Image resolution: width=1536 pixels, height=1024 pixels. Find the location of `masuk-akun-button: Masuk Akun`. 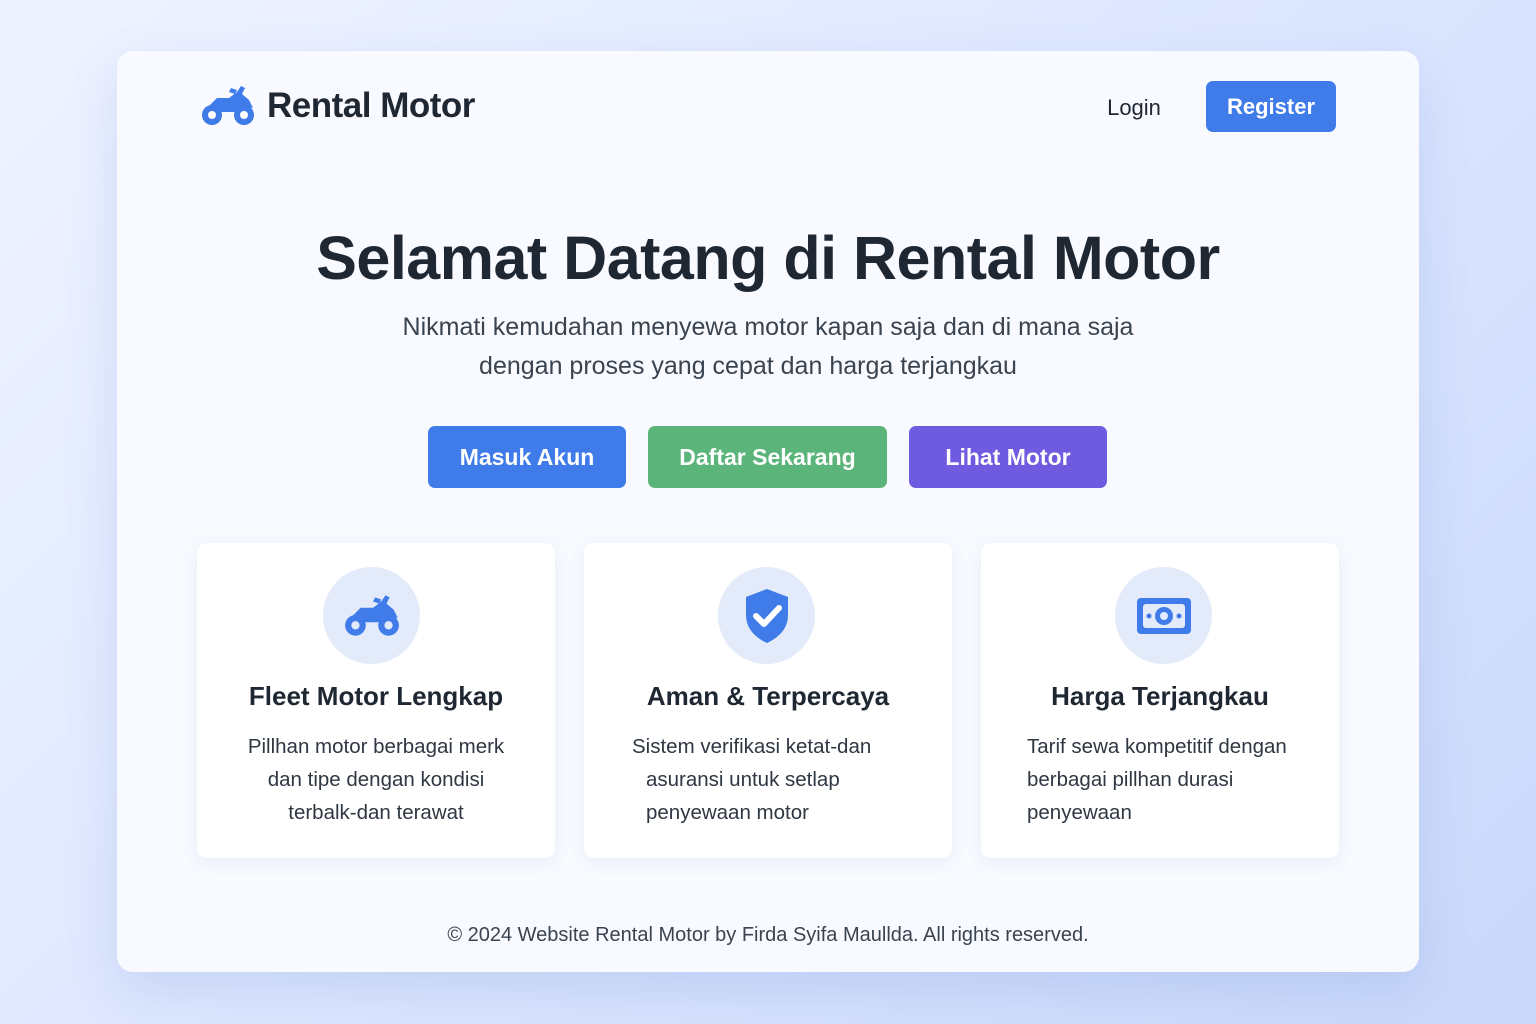

masuk-akun-button: Masuk Akun is located at coordinates (527, 457).